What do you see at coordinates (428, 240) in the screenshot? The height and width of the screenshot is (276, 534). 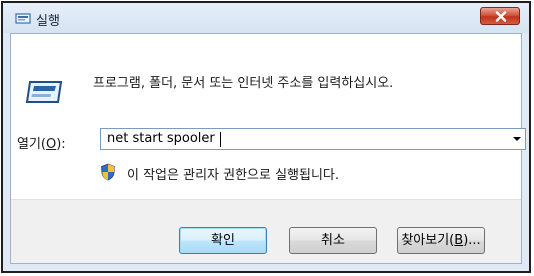 I see `browse-label-prefix: 찾아보기(` at bounding box center [428, 240].